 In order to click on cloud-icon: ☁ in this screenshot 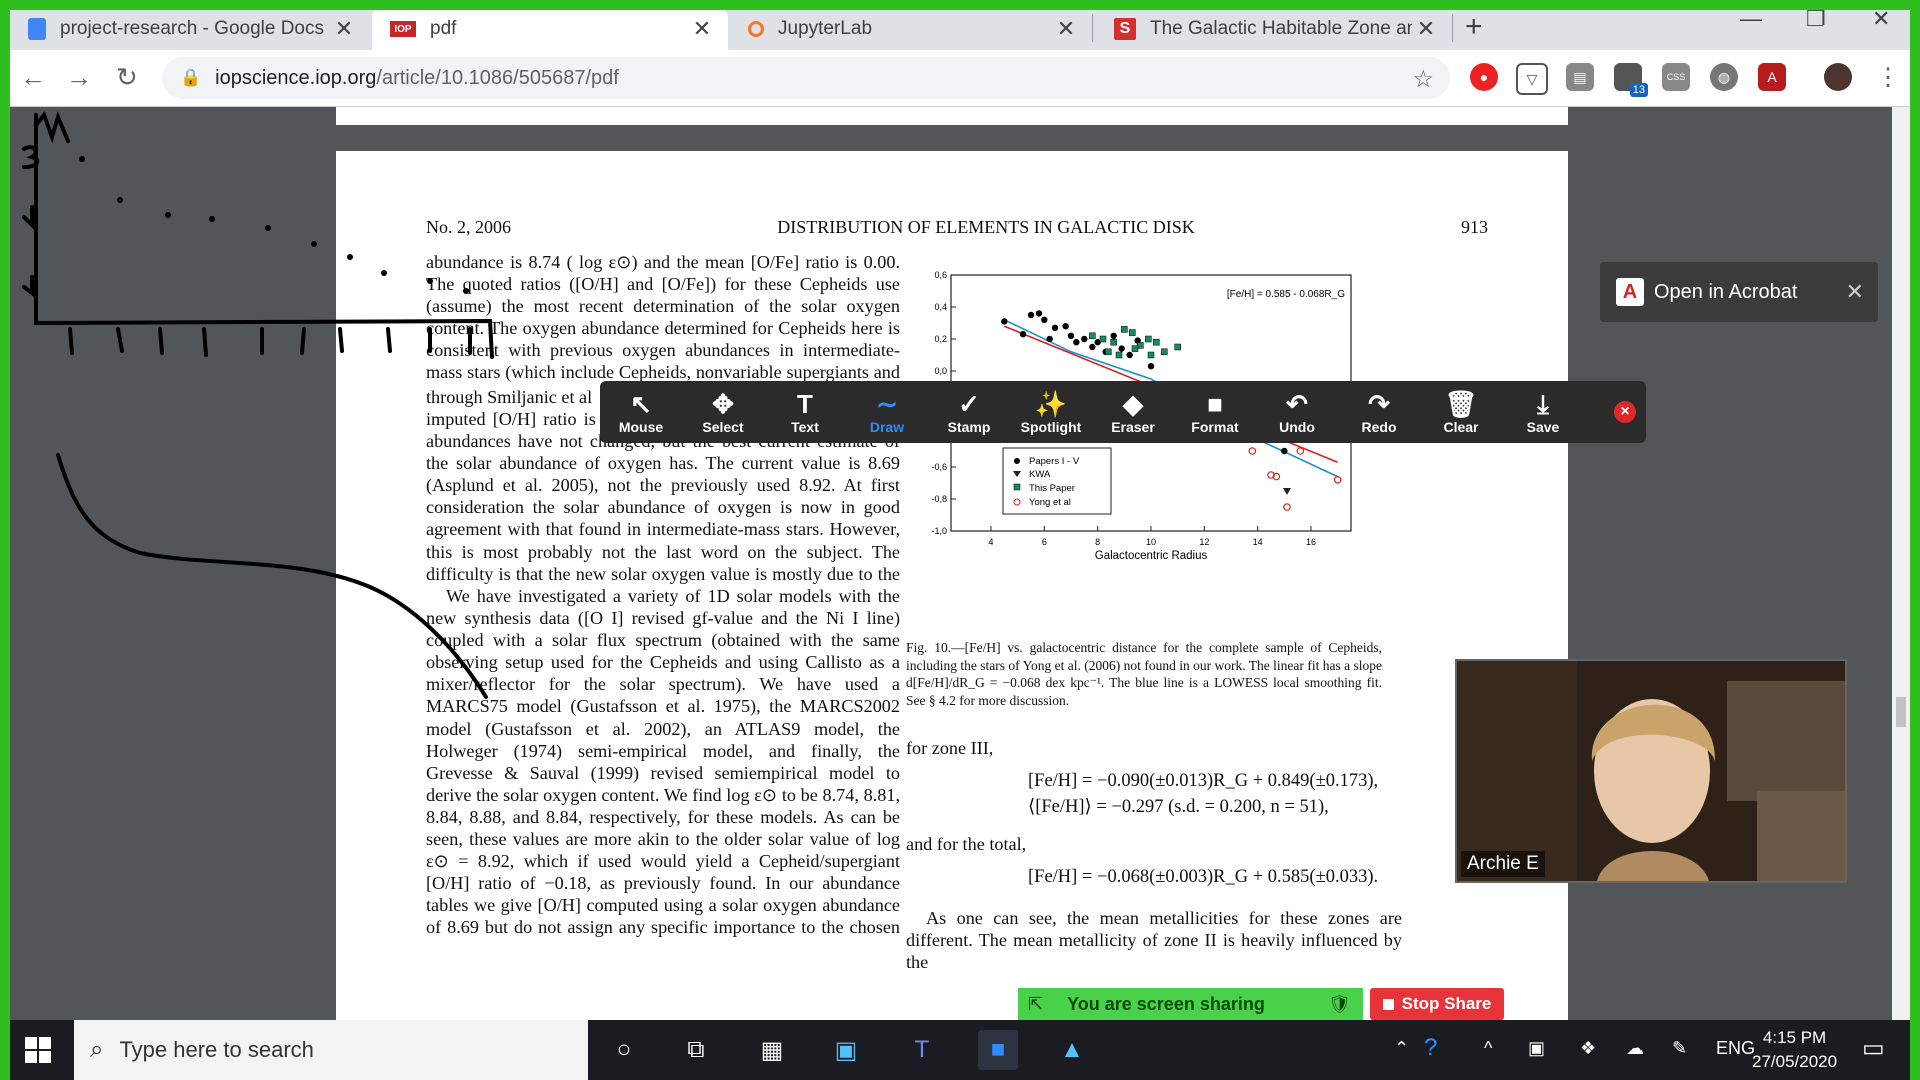, I will do `click(1635, 1048)`.